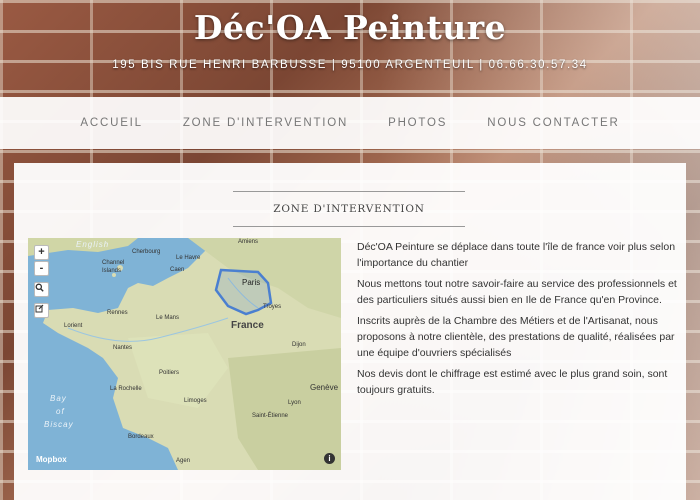 This screenshot has width=700, height=500. What do you see at coordinates (51, 459) in the screenshot?
I see `map-attribution: Mopbox` at bounding box center [51, 459].